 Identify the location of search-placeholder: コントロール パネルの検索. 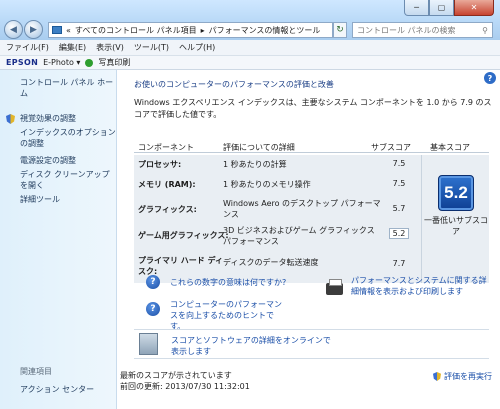
(406, 30).